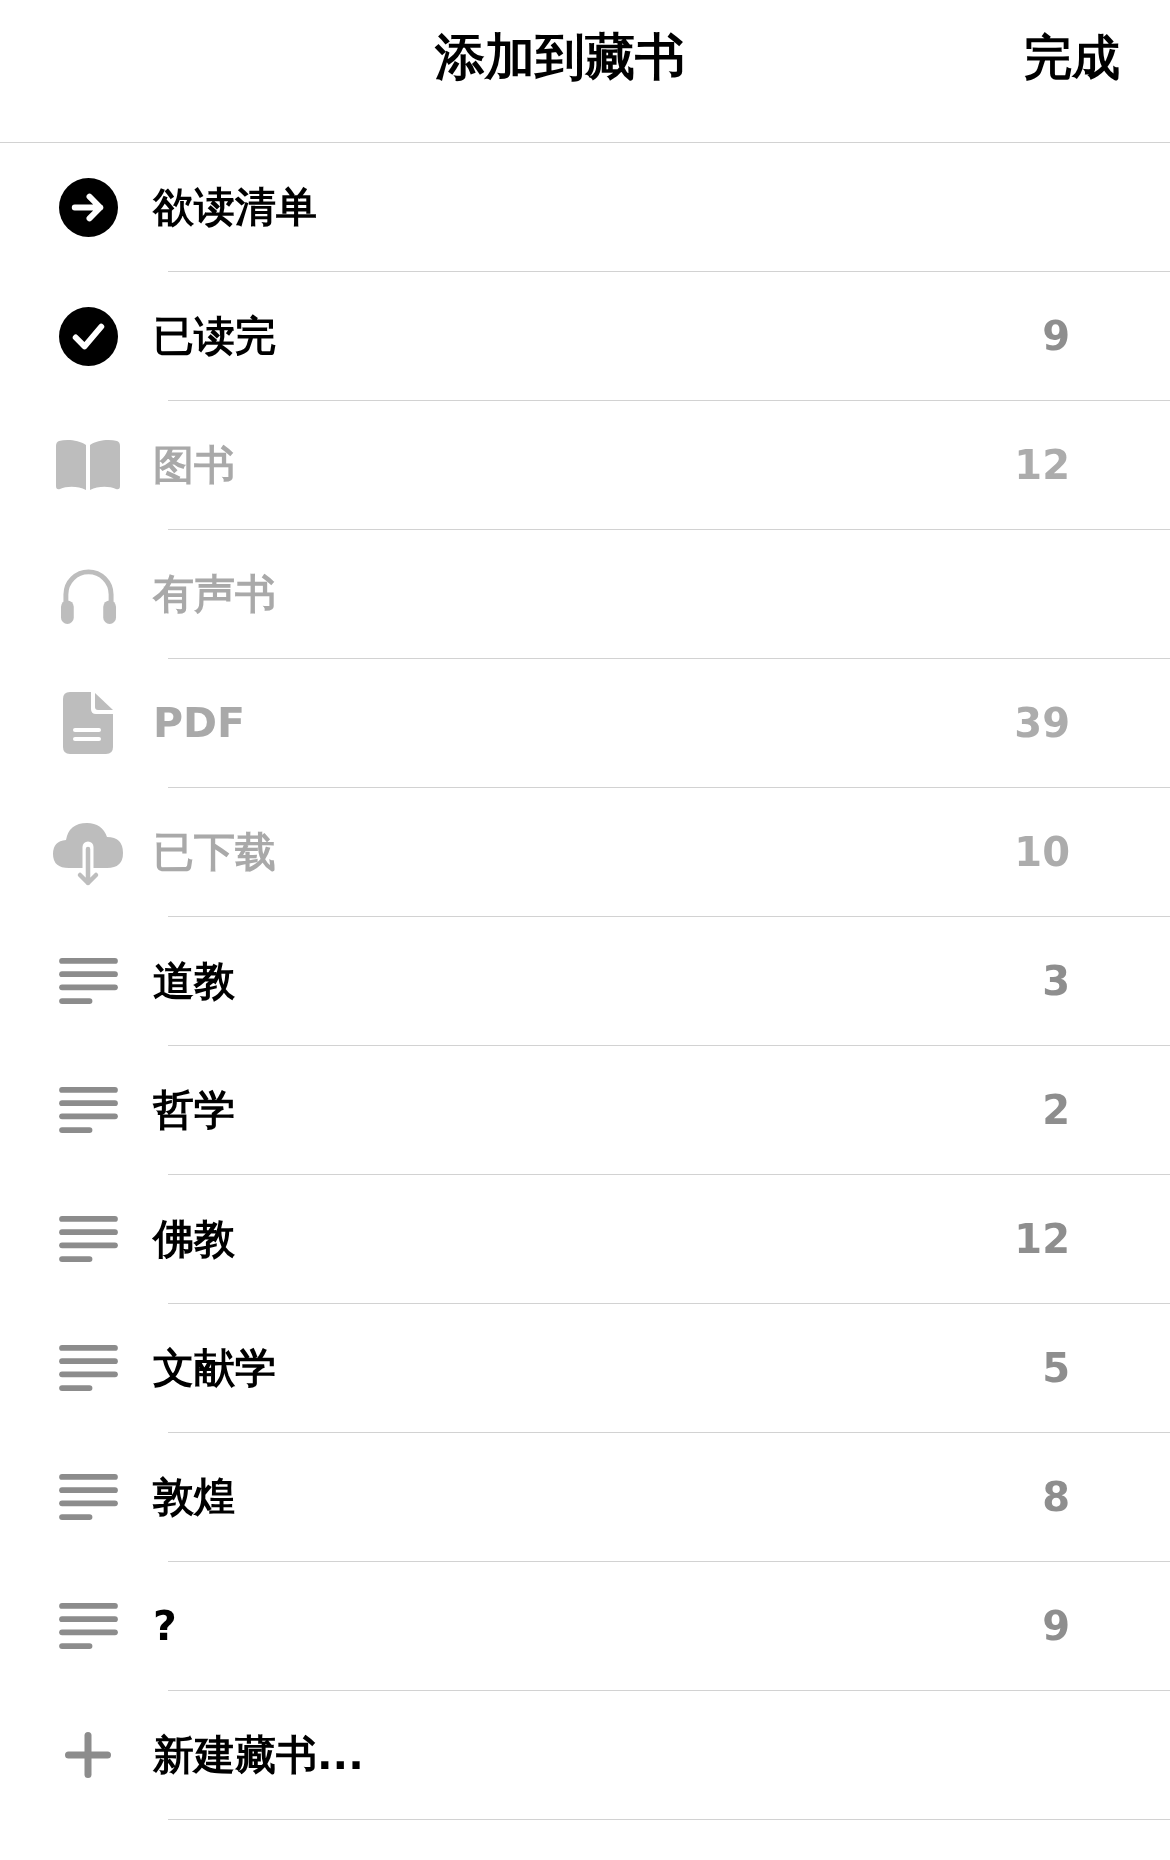  I want to click on item-count: 5, so click(1056, 1368).